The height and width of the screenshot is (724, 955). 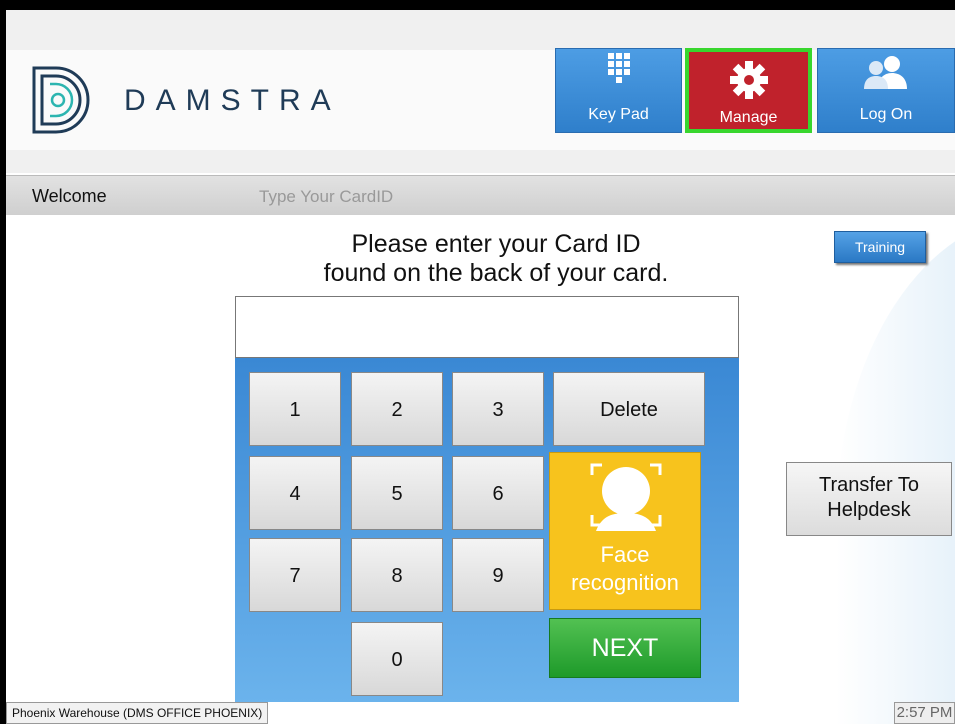 What do you see at coordinates (618, 114) in the screenshot?
I see `keypad-button-label: Key Pad` at bounding box center [618, 114].